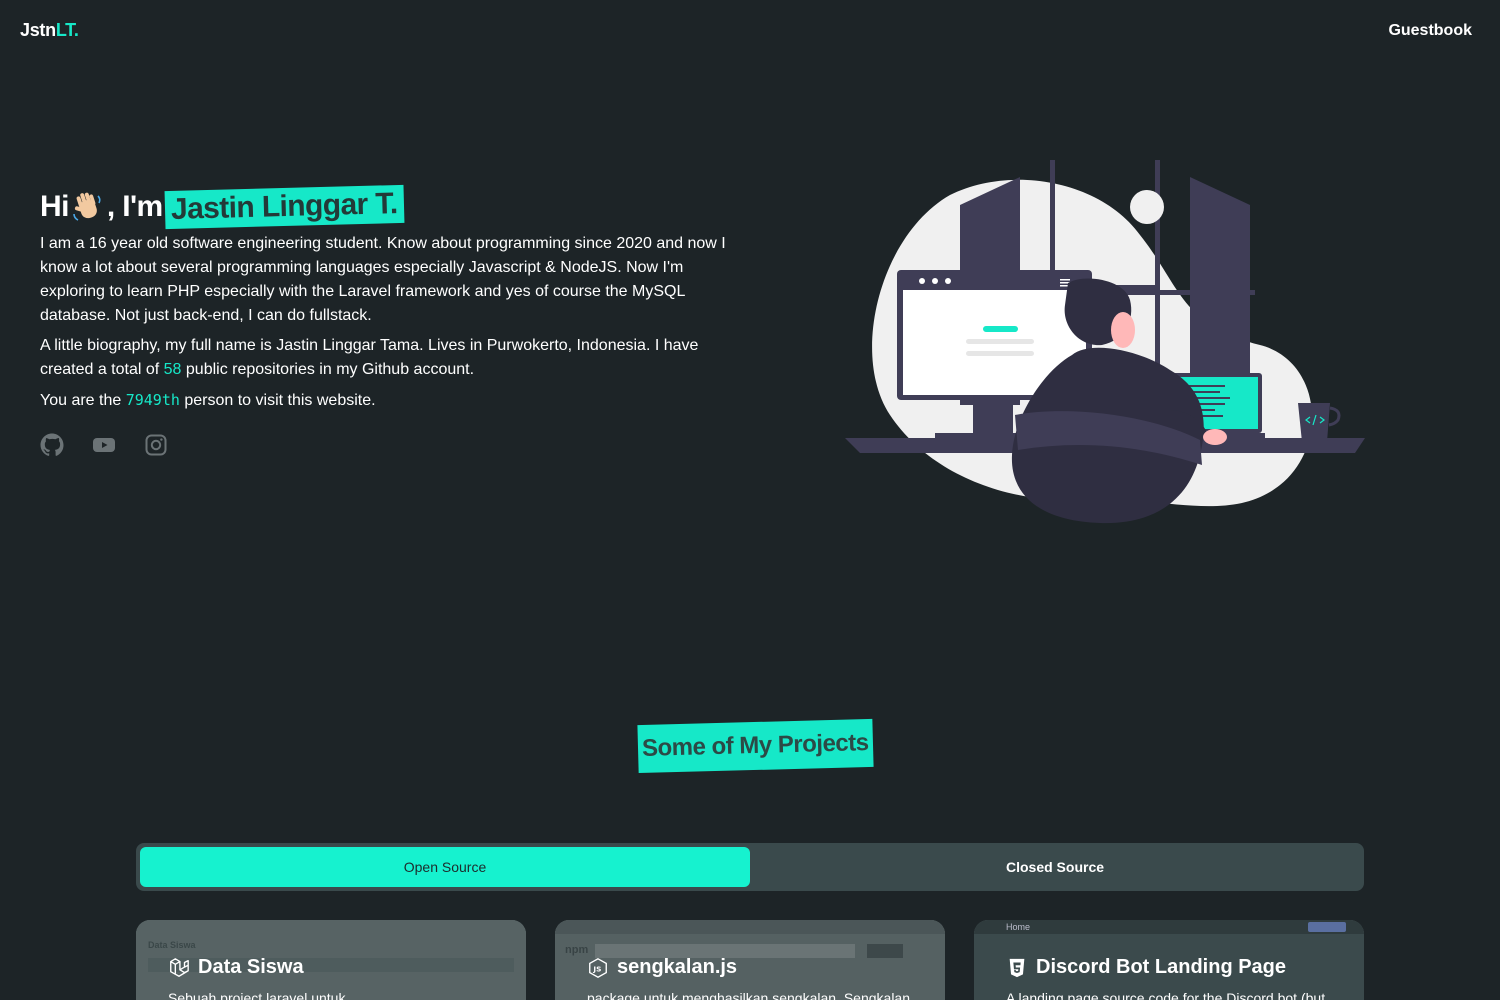 Image resolution: width=1500 pixels, height=1000 pixels. Describe the element at coordinates (179, 967) in the screenshot. I see `laravel-icon` at that location.